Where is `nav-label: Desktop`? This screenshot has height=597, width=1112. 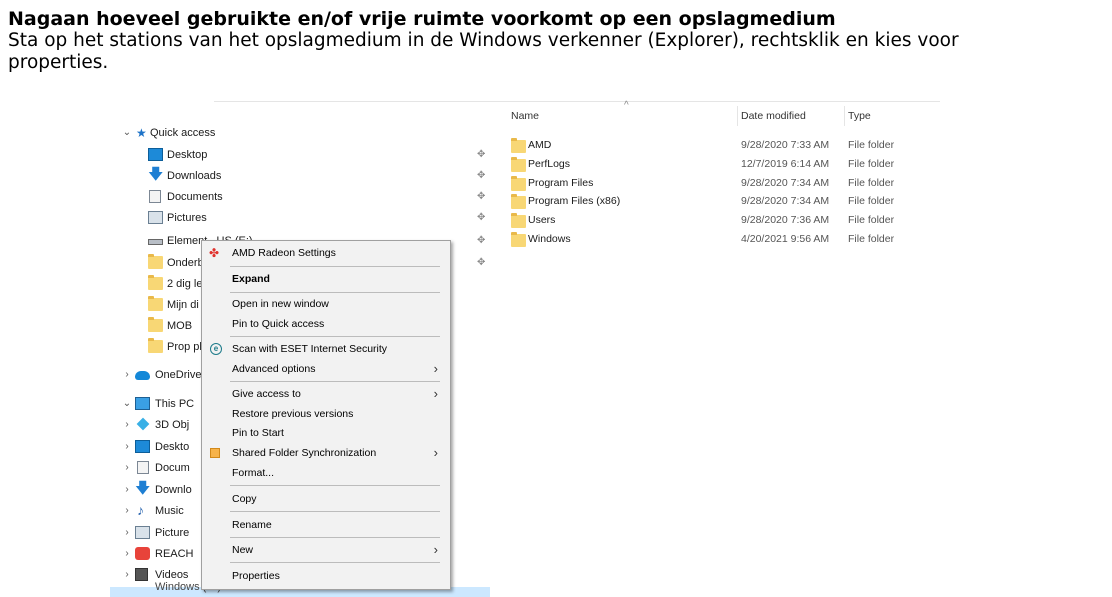
nav-label: Desktop is located at coordinates (187, 155).